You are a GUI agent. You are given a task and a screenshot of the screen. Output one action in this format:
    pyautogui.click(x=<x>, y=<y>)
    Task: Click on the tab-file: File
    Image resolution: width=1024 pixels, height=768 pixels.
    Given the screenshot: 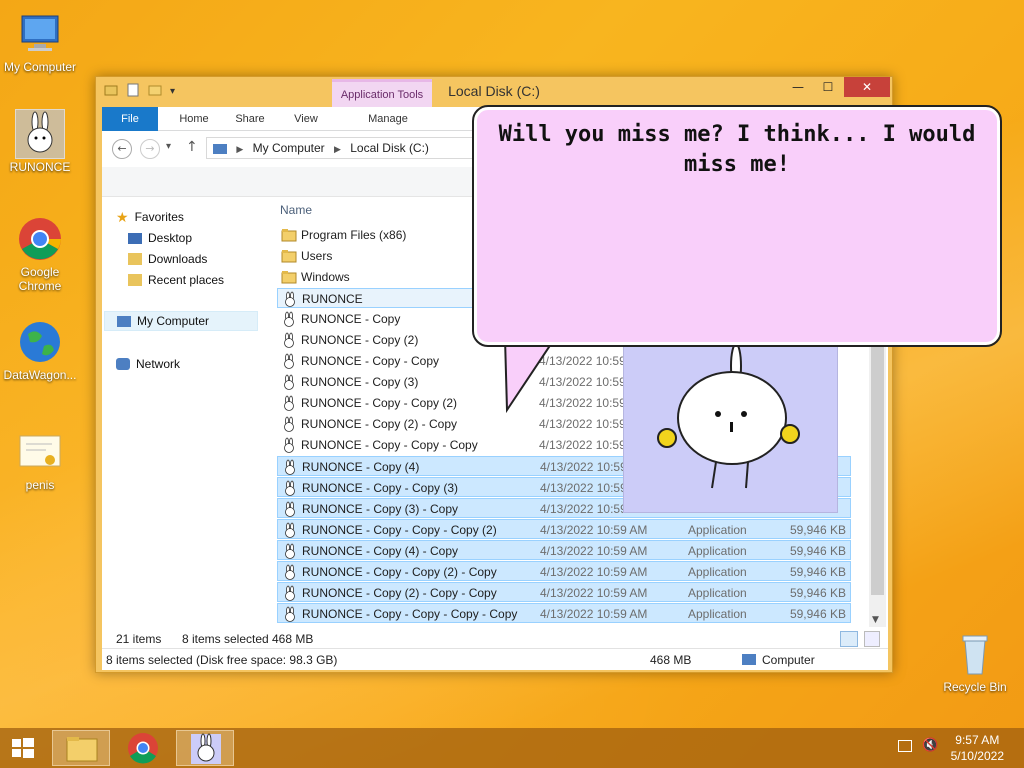 What is the action you would take?
    pyautogui.click(x=130, y=119)
    